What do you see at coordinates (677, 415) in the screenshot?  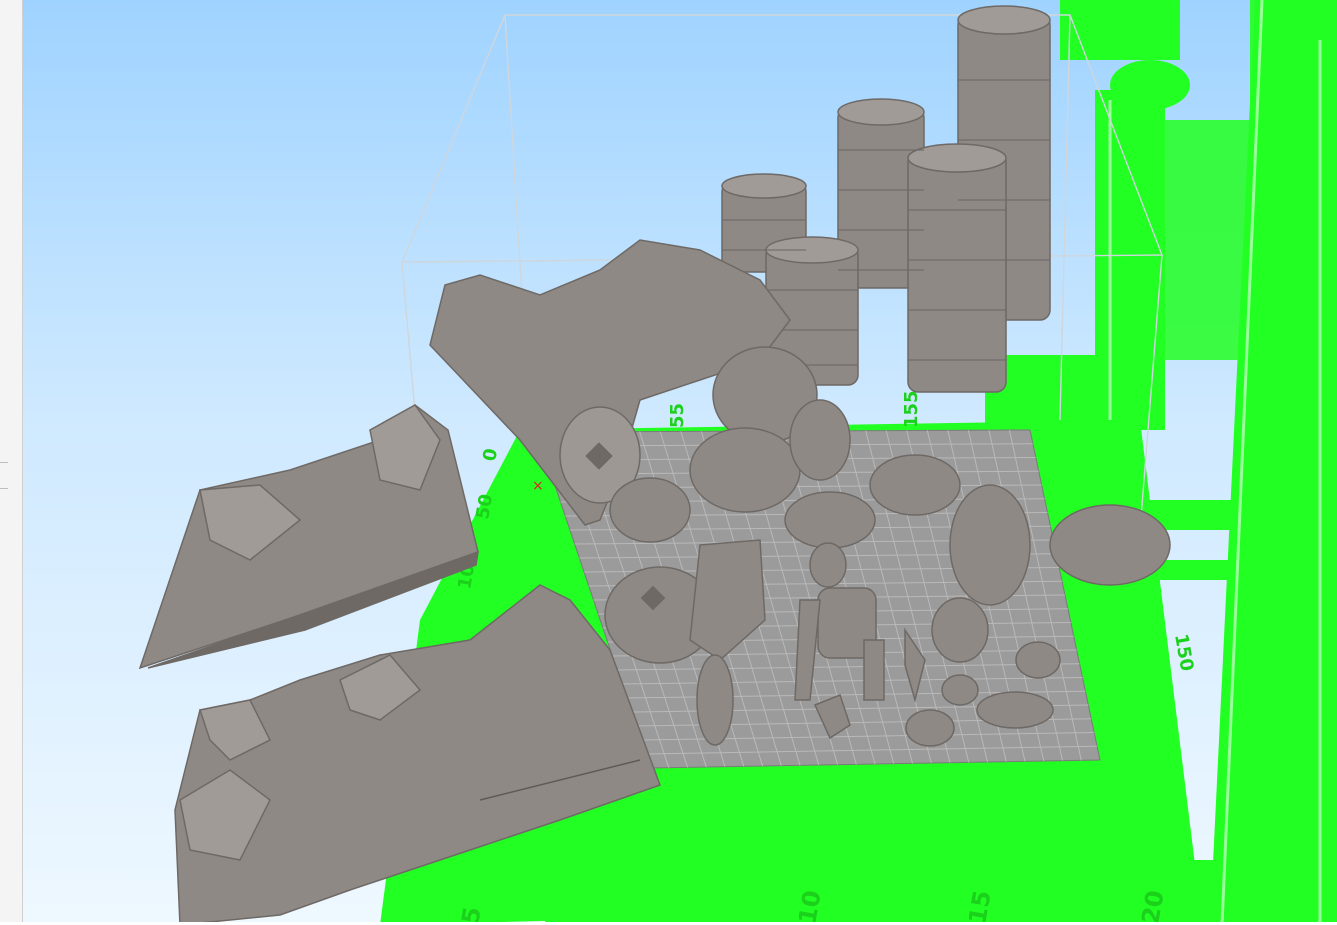 I see `axis-label-x-top-1: 55` at bounding box center [677, 415].